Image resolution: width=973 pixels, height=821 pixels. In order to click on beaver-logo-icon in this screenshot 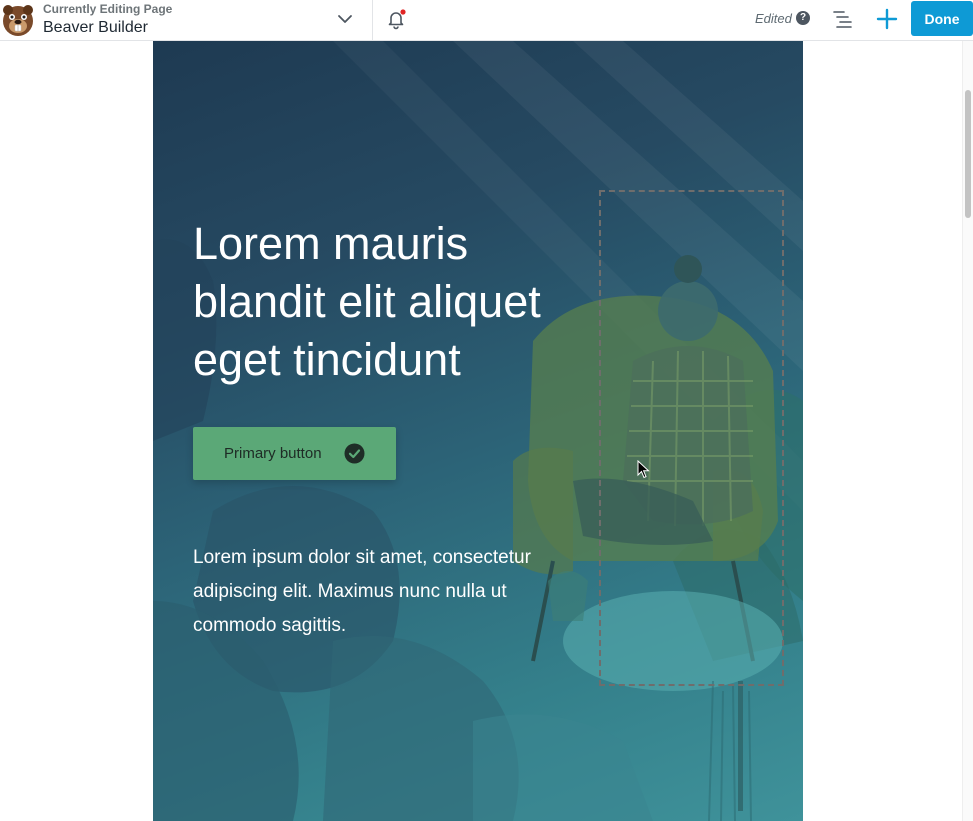, I will do `click(18, 20)`.